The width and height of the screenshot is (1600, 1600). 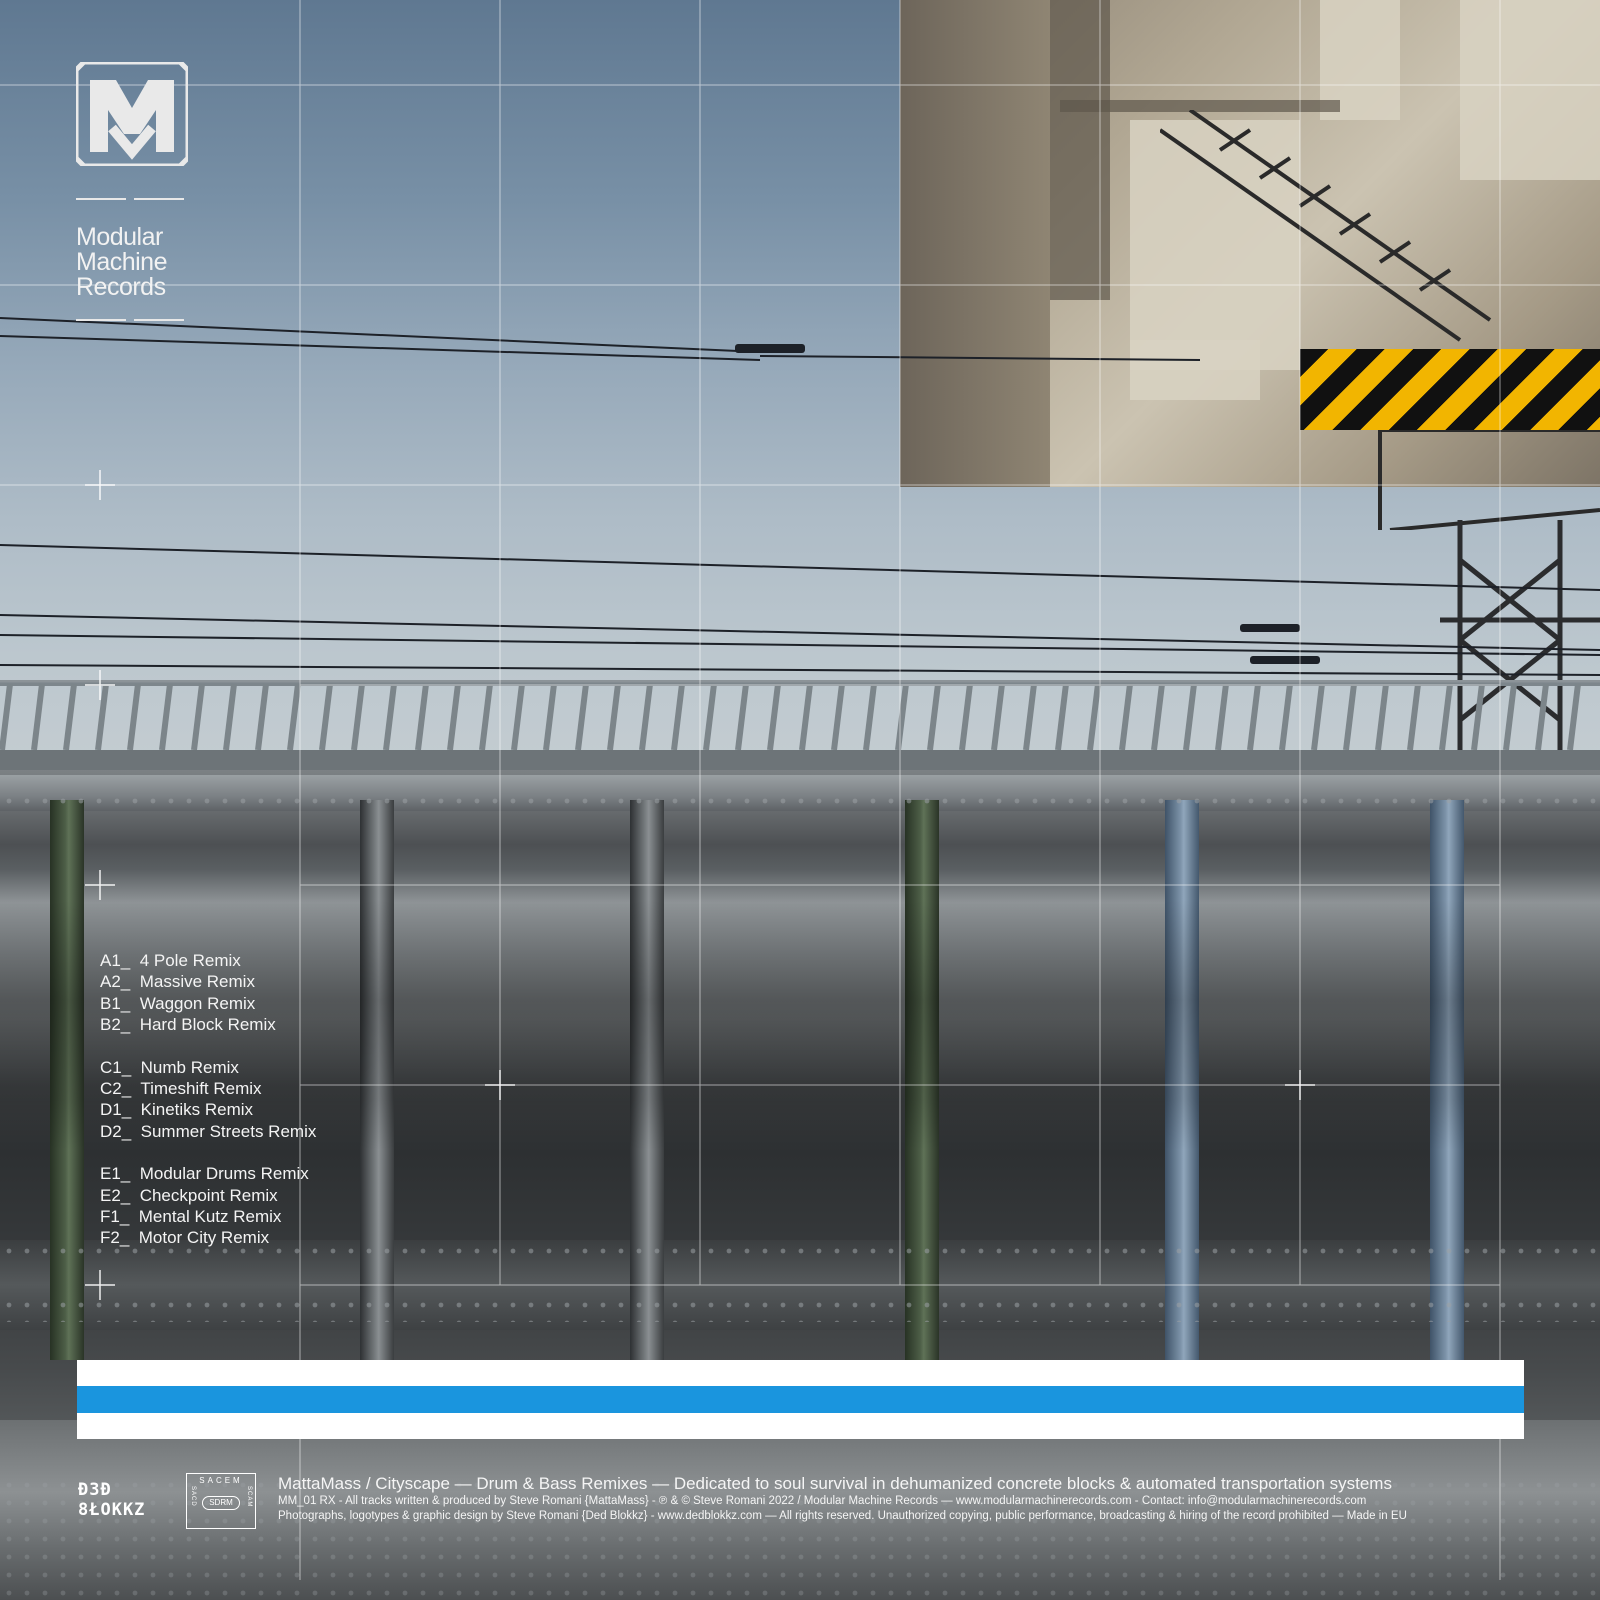 I want to click on scam-label: SCAM, so click(x=249, y=1497).